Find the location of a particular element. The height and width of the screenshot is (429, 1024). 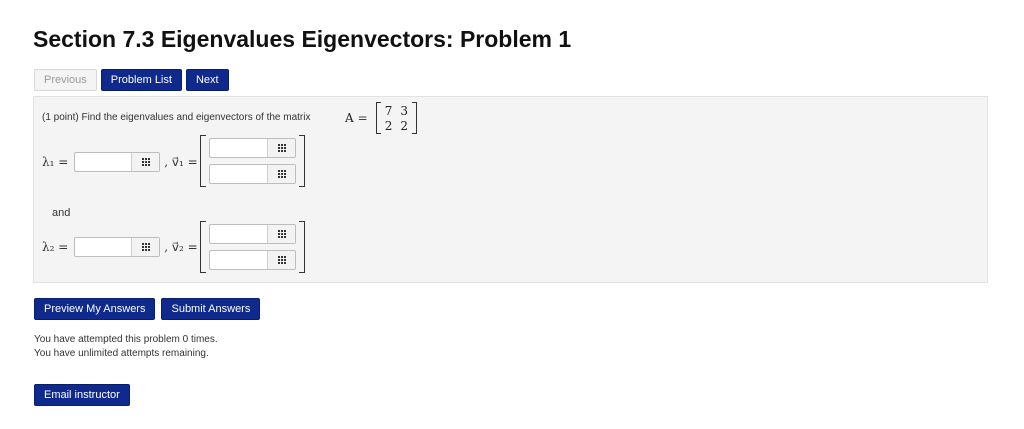

v2-vector is located at coordinates (252, 247).